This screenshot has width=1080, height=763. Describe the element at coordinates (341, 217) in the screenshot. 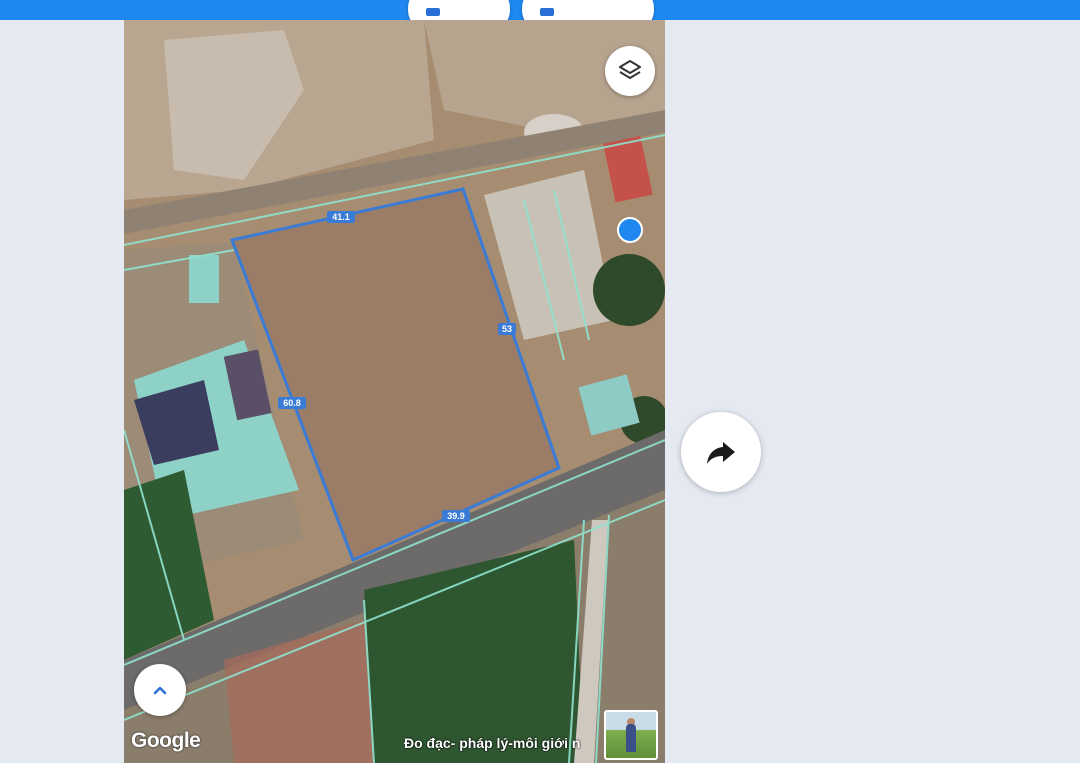

I see `edge-label-top: 41.1` at that location.